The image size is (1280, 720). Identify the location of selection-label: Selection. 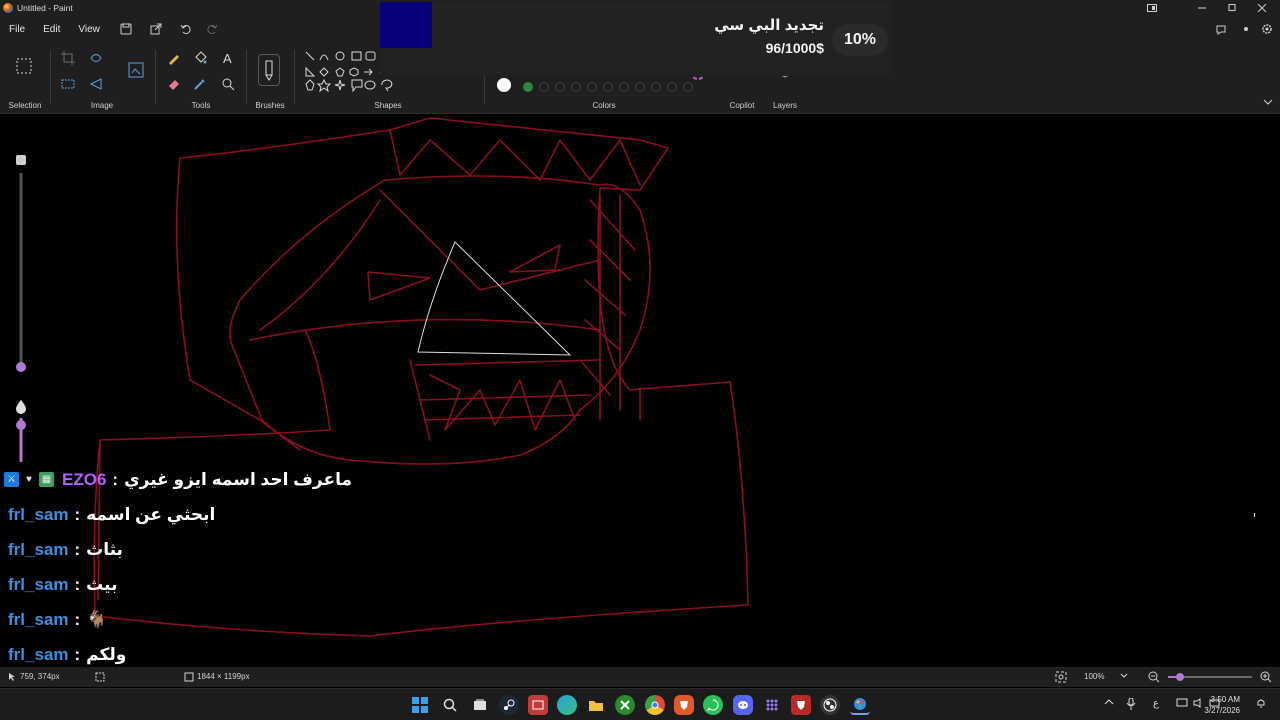
(25, 105).